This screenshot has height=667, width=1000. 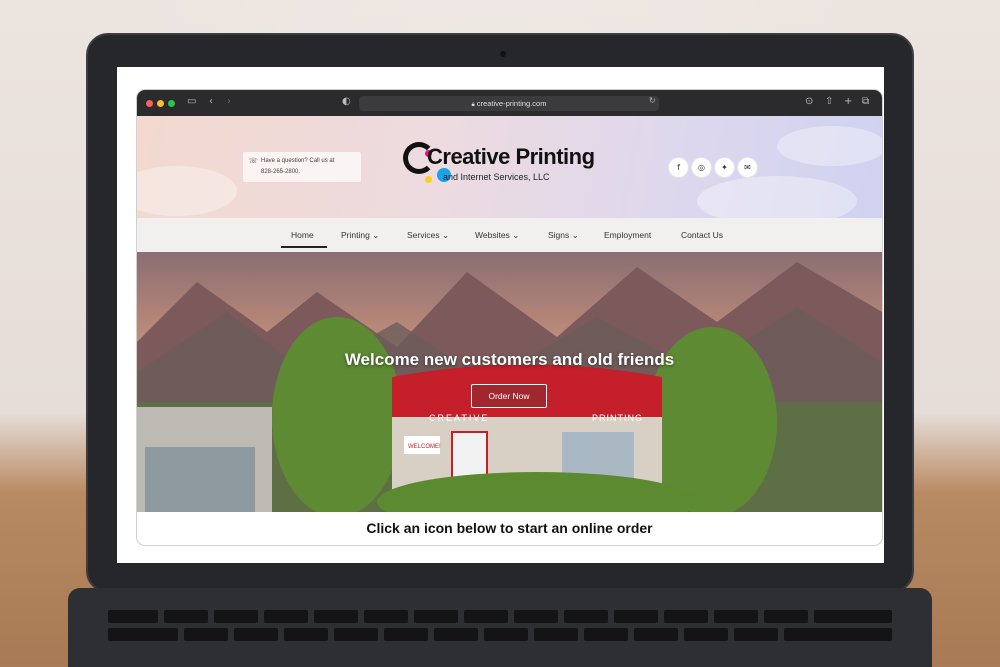 What do you see at coordinates (423, 235) in the screenshot?
I see `nav-services-label: Services` at bounding box center [423, 235].